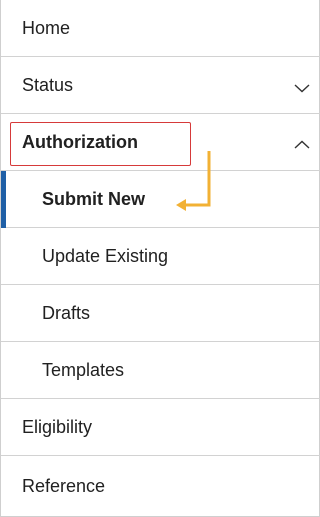 The image size is (320, 517). I want to click on nav-item-label: Templates, so click(83, 369).